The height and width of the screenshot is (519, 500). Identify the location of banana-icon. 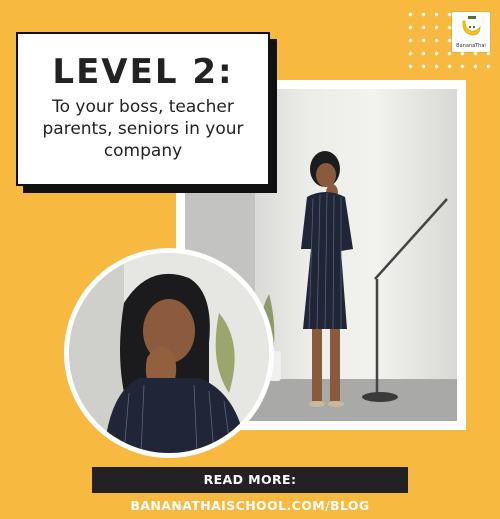
(471, 26).